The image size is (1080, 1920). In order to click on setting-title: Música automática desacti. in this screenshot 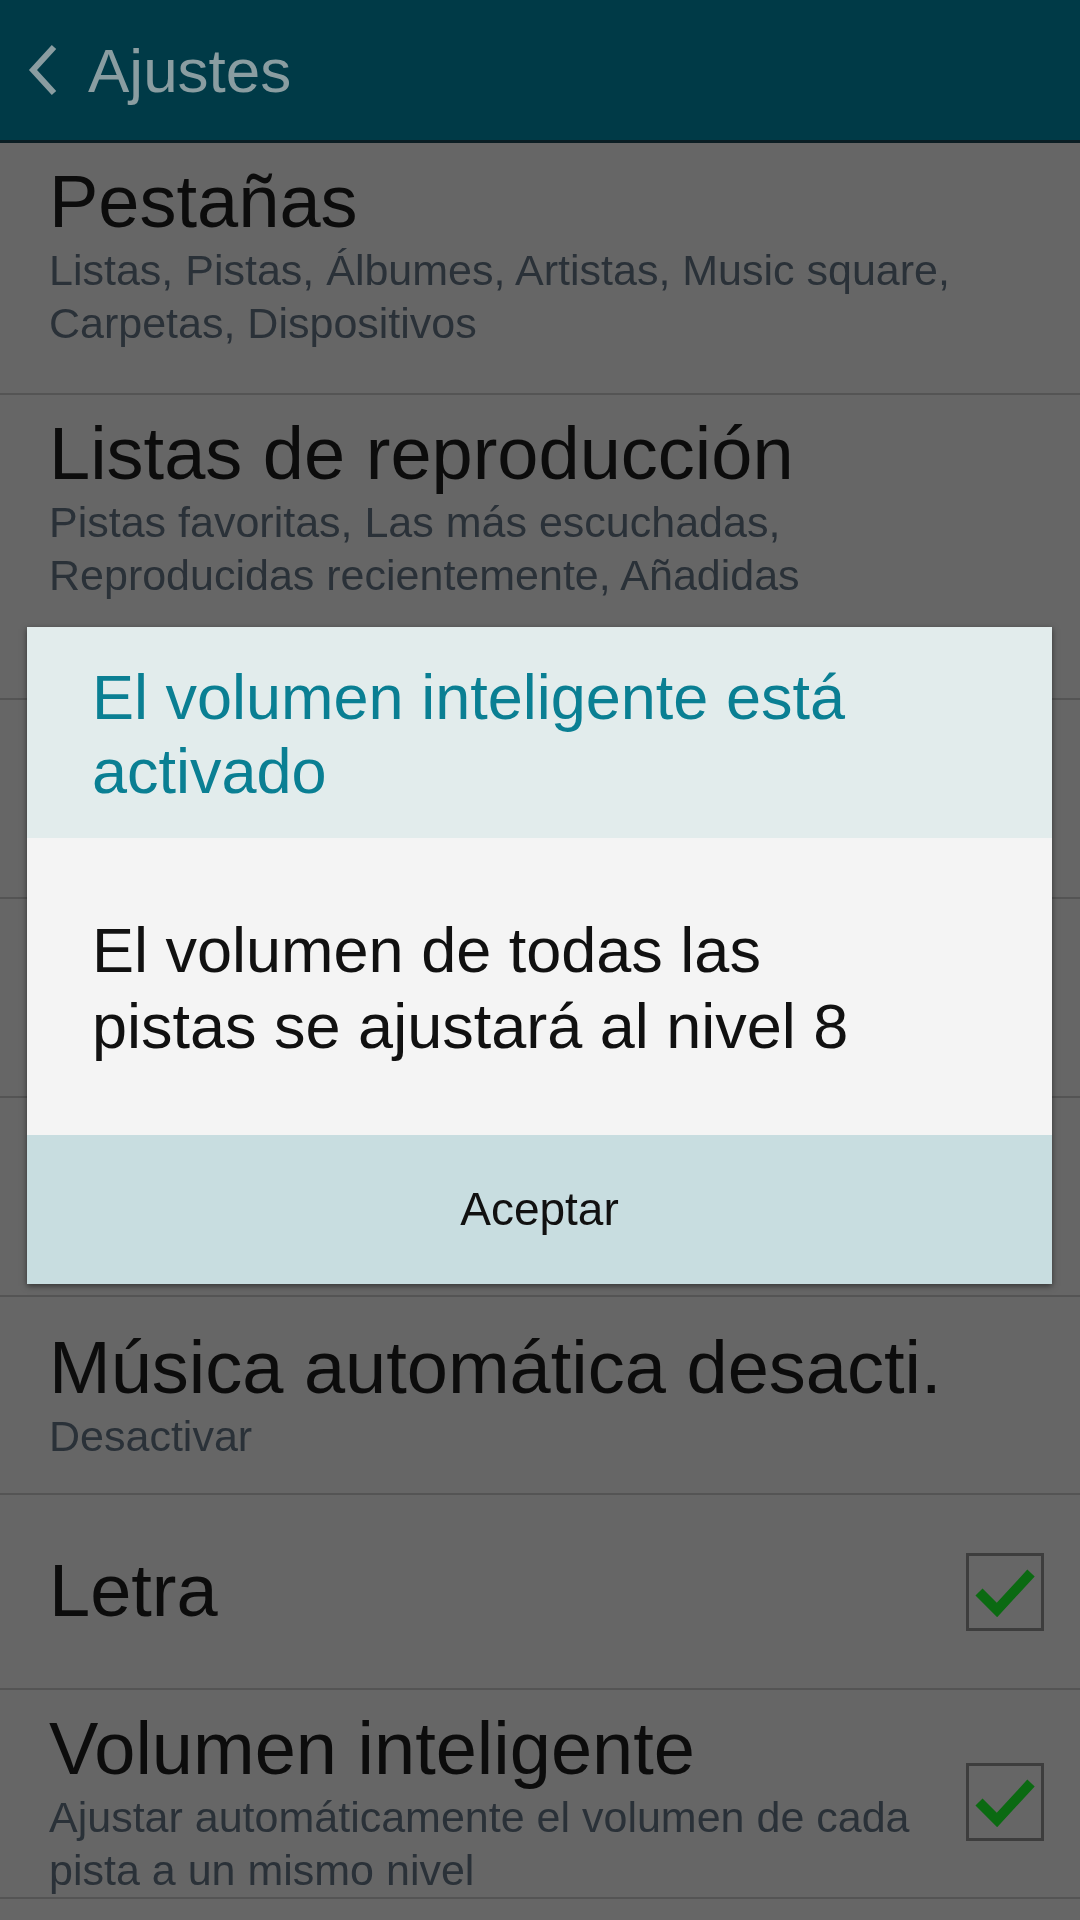, I will do `click(496, 1368)`.